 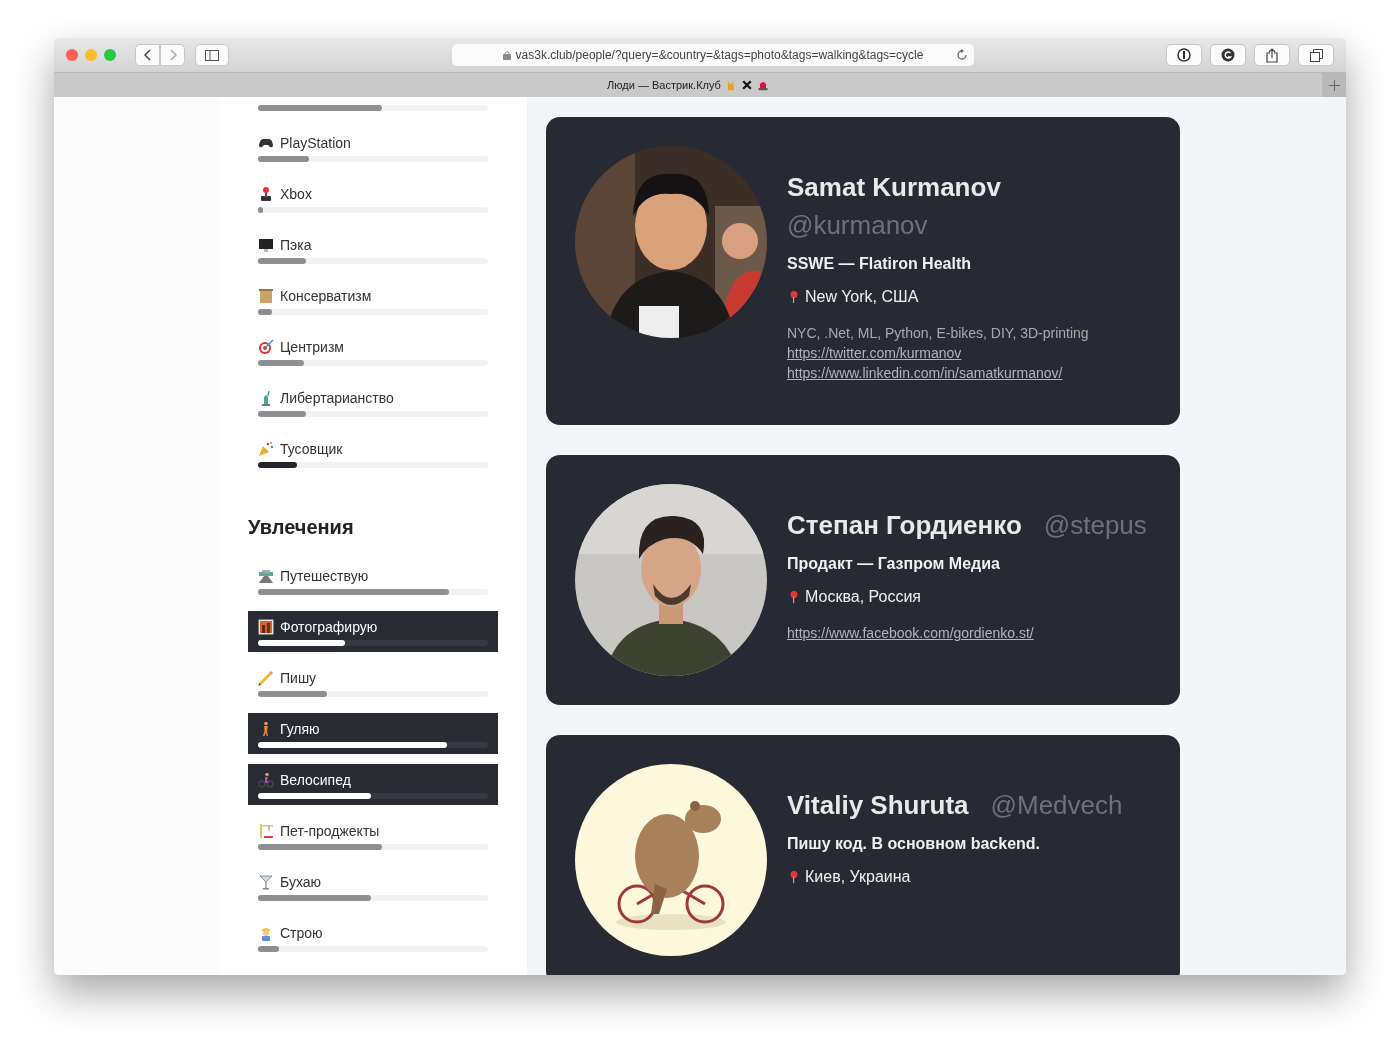 I want to click on sidebar-item: Тусовщик, so click(x=373, y=453).